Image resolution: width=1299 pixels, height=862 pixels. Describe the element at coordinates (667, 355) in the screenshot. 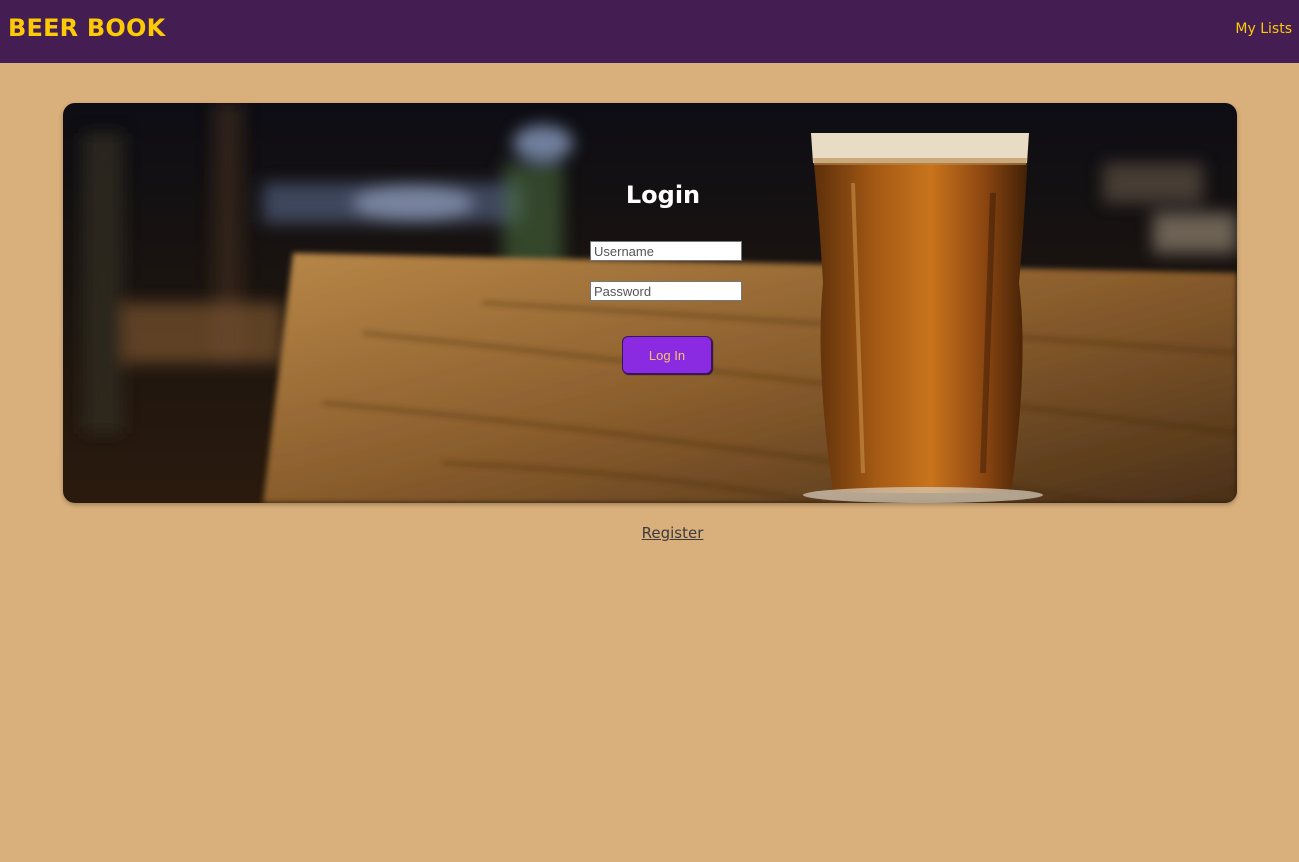

I see `login-button: Log In` at that location.